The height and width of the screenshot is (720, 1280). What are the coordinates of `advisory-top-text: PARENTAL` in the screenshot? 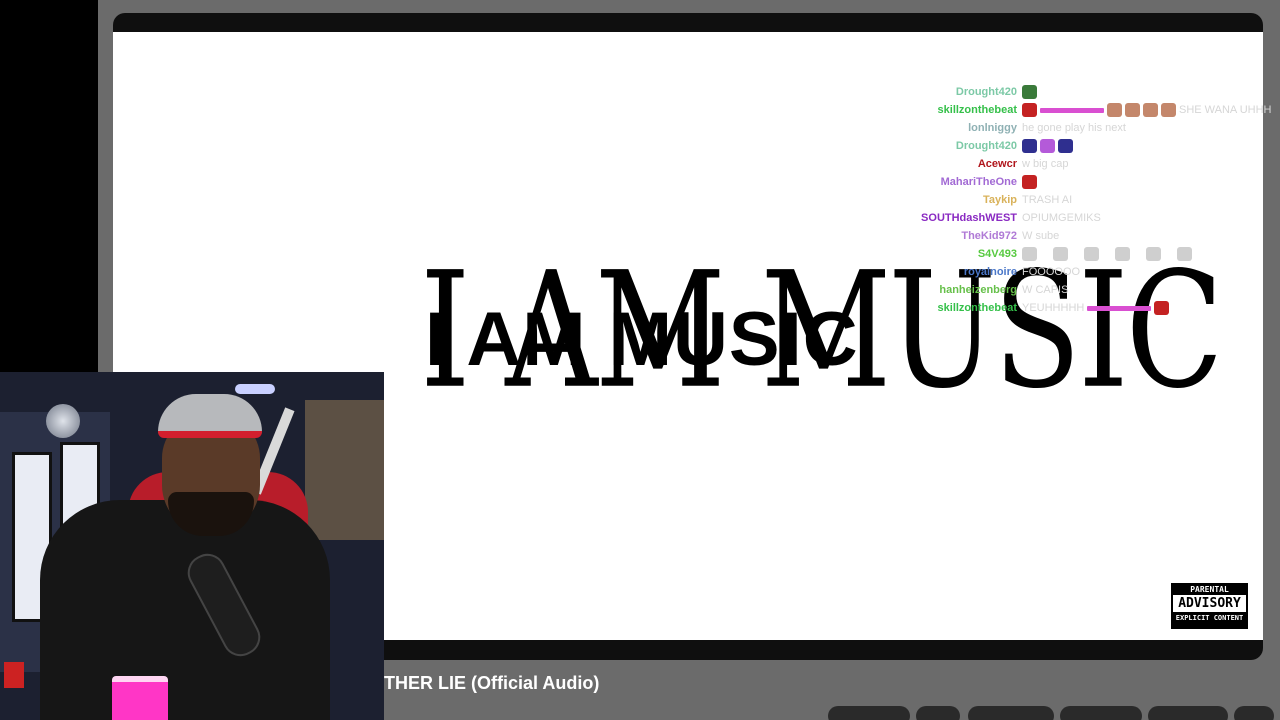 It's located at (1209, 590).